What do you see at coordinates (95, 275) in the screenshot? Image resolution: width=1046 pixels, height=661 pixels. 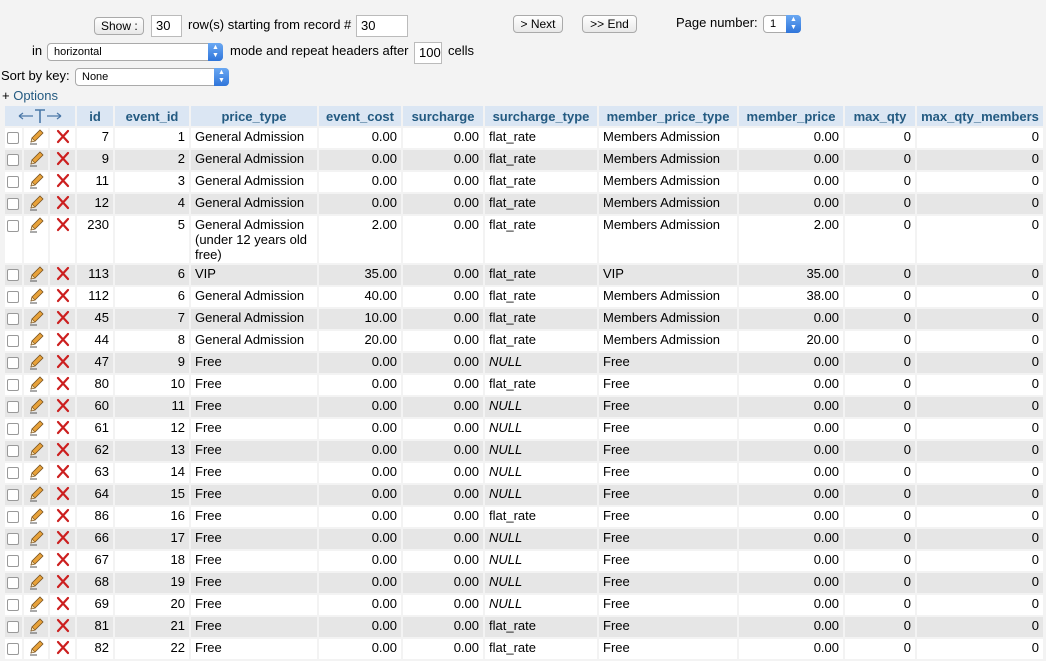 I see `cell-id: 113` at bounding box center [95, 275].